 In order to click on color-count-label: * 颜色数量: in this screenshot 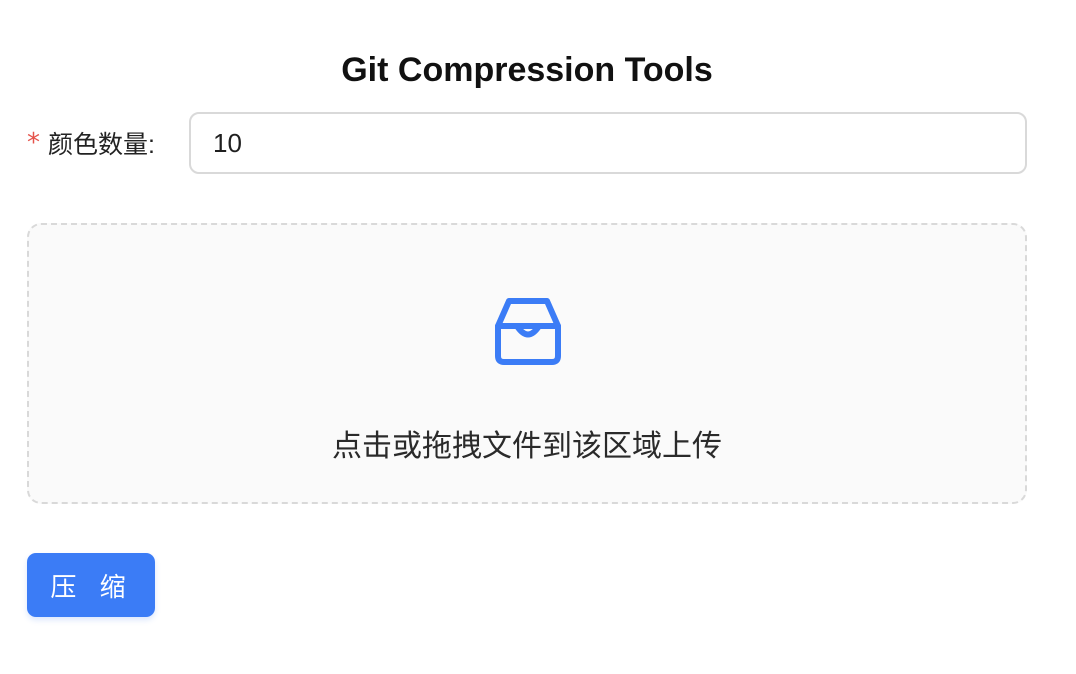, I will do `click(108, 143)`.